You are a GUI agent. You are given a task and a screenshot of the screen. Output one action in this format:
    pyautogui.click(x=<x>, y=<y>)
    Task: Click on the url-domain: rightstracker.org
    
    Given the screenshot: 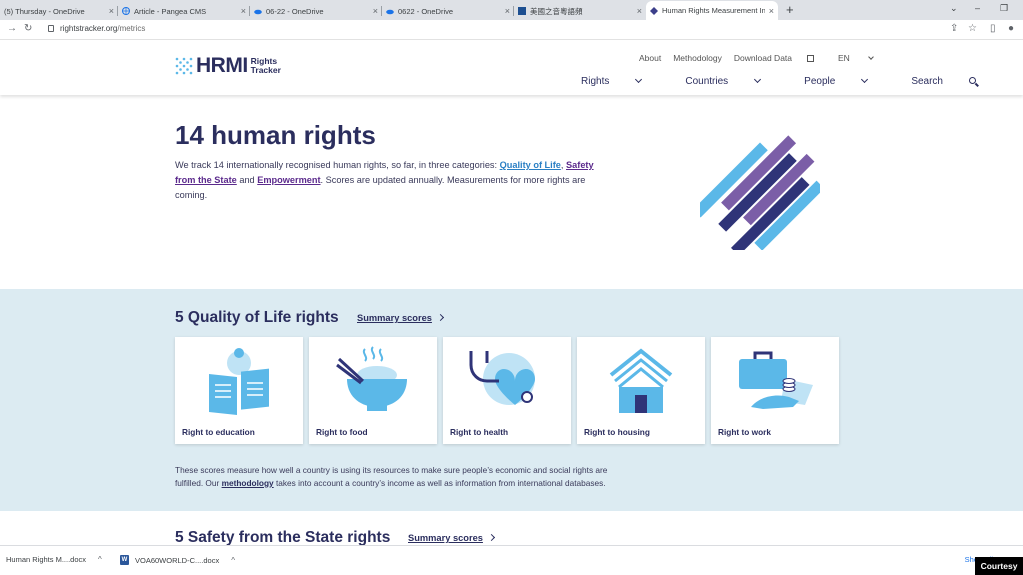 What is the action you would take?
    pyautogui.click(x=89, y=28)
    